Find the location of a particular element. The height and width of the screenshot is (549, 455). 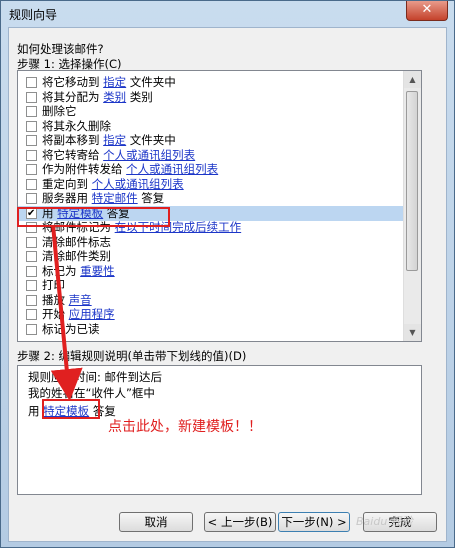

cancel-button: 取消 is located at coordinates (156, 522).